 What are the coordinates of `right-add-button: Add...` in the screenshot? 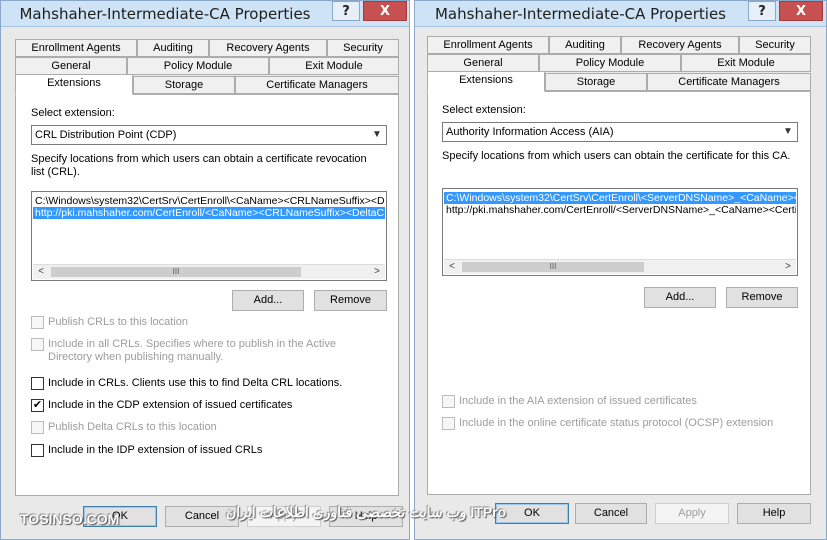 It's located at (680, 297).